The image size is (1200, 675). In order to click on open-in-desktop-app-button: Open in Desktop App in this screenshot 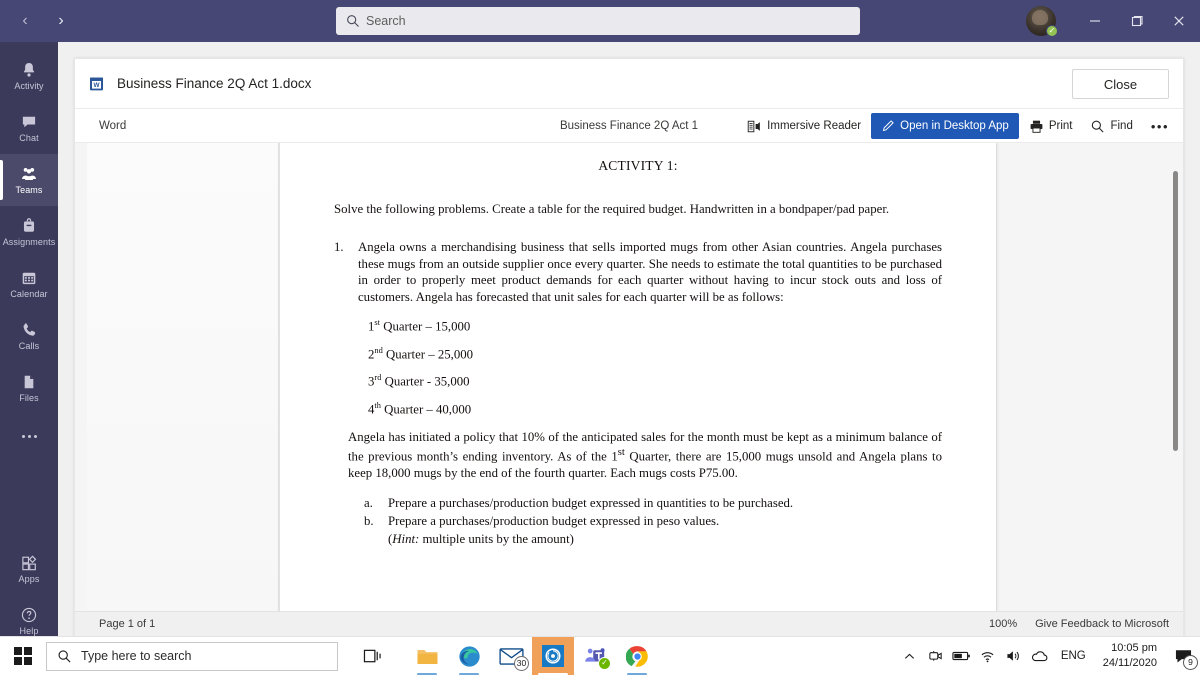, I will do `click(945, 126)`.